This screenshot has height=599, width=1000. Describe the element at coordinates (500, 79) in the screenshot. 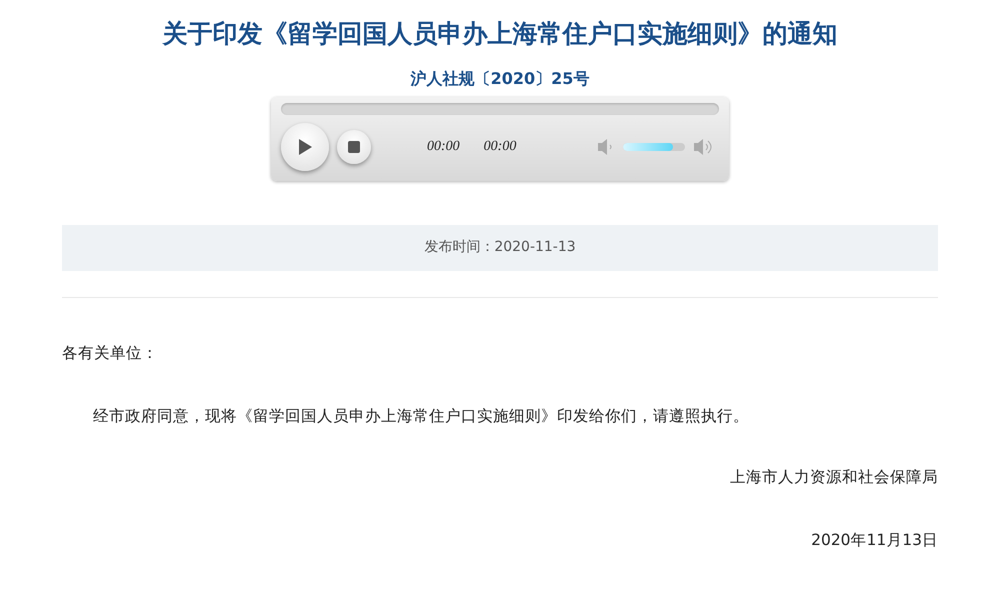

I see `document-number: 沪人社规〔2020〕25号` at that location.